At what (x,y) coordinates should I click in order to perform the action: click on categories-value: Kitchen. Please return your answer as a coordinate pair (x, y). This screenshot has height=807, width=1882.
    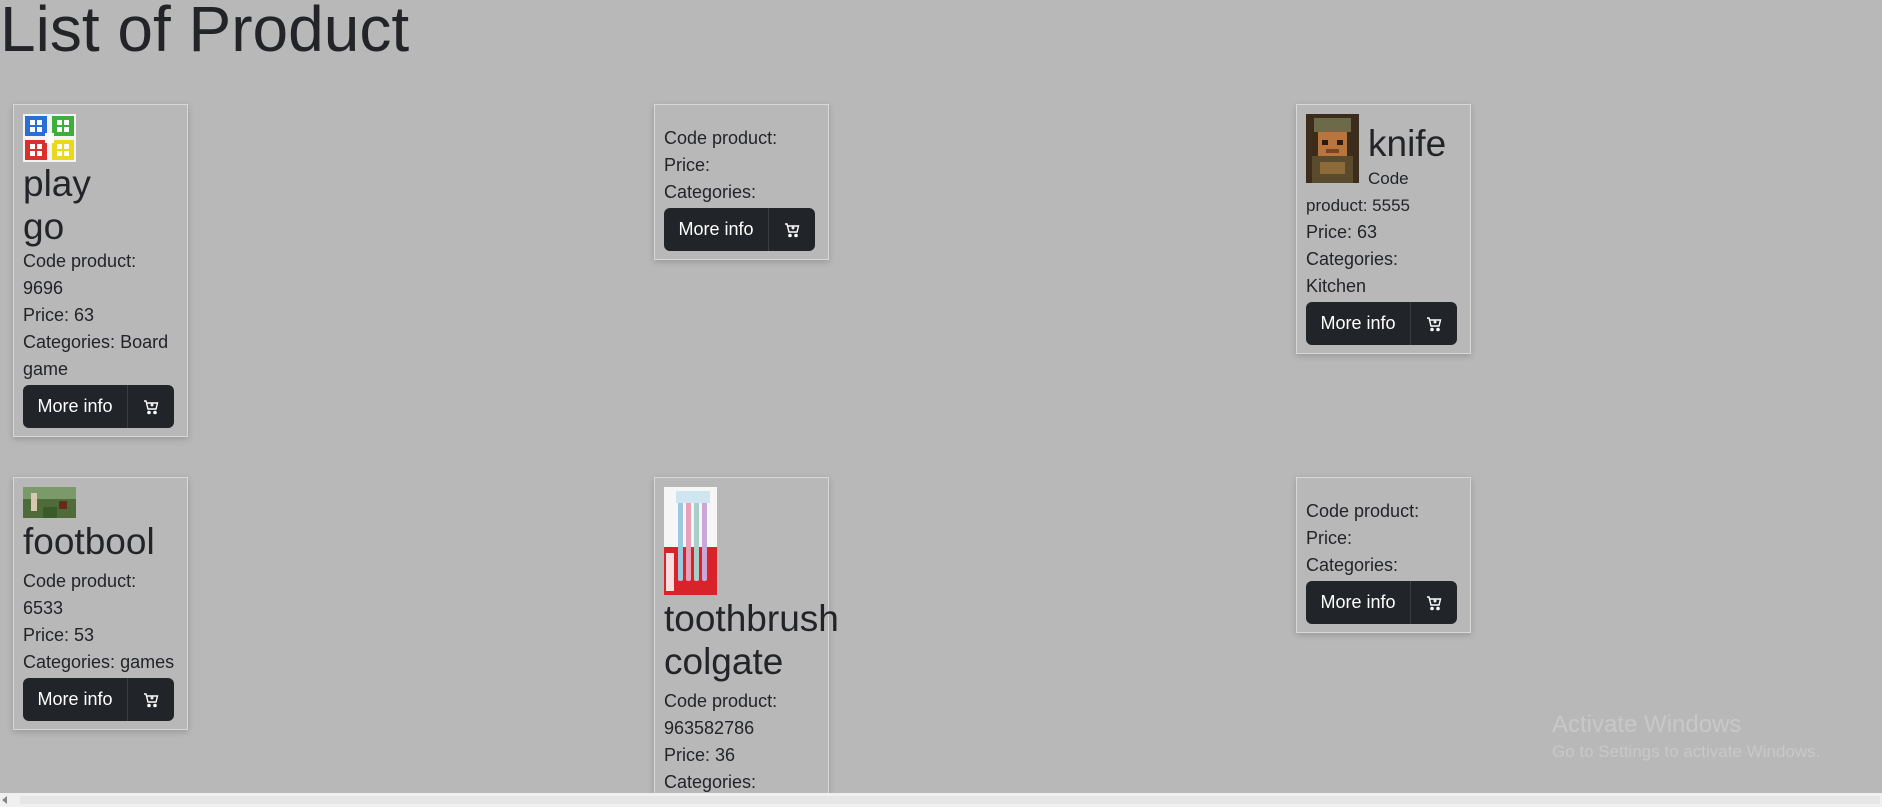
    Looking at the image, I should click on (1336, 286).